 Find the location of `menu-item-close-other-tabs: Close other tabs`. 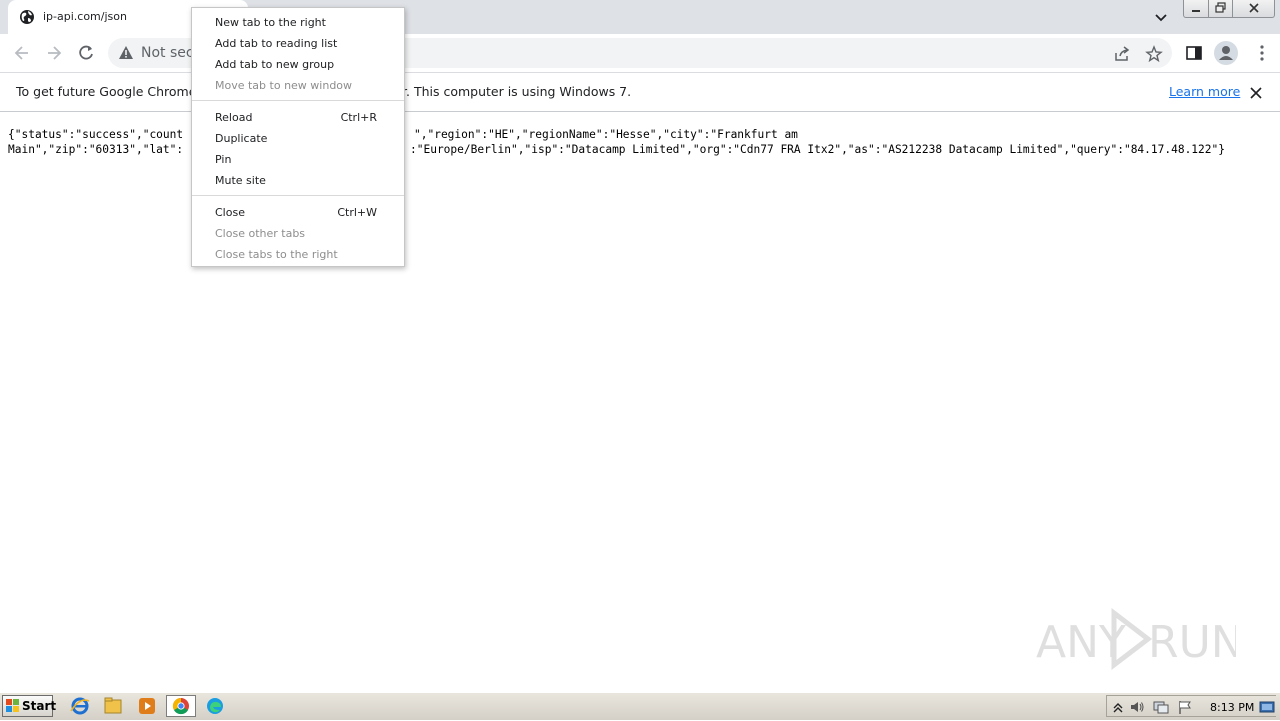

menu-item-close-other-tabs: Close other tabs is located at coordinates (298, 233).